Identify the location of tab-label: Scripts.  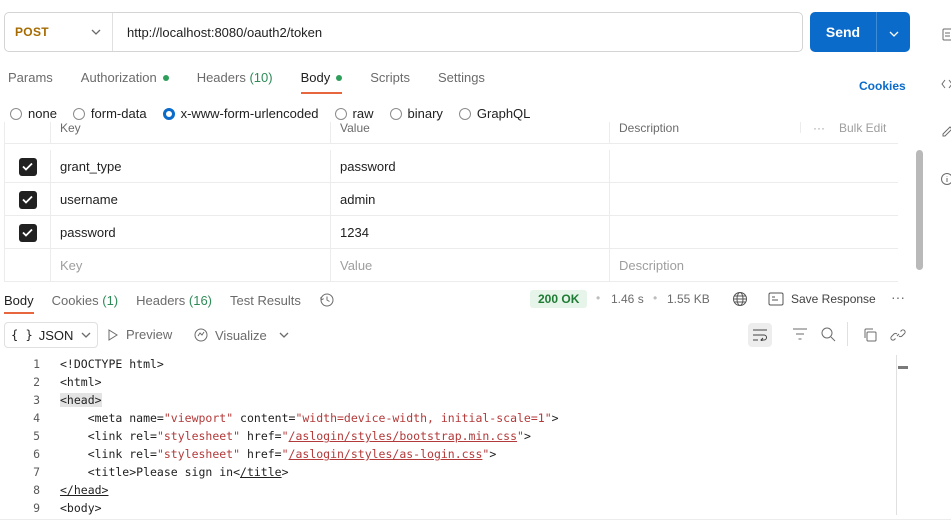
(390, 77).